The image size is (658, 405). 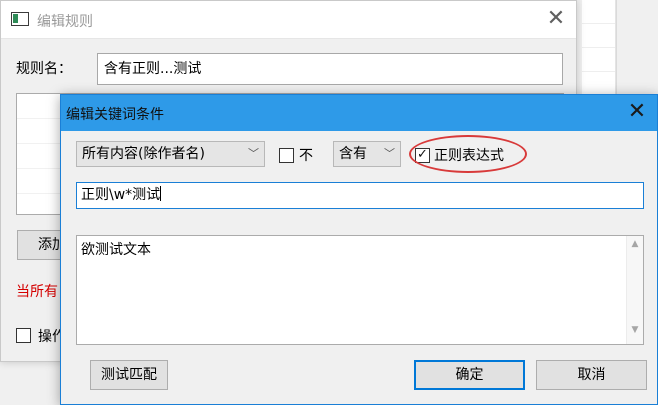 I want to click on operation-checkbox, so click(x=23, y=335).